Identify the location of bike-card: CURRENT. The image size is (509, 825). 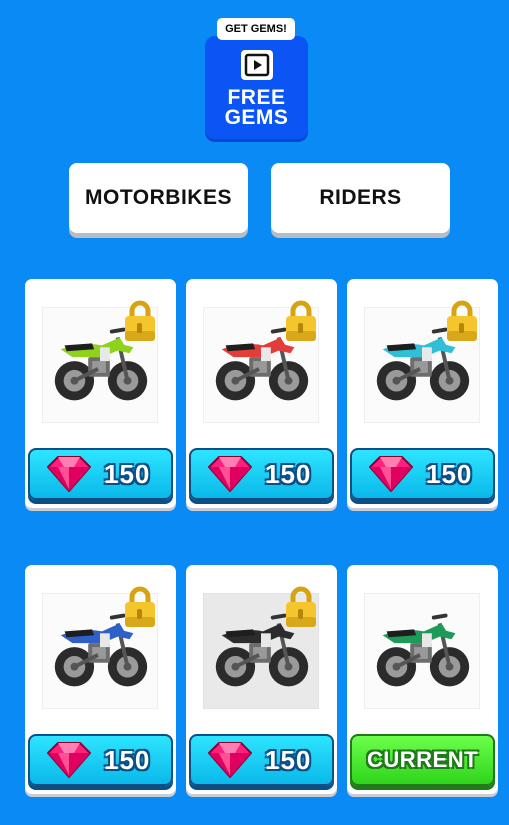
(422, 679).